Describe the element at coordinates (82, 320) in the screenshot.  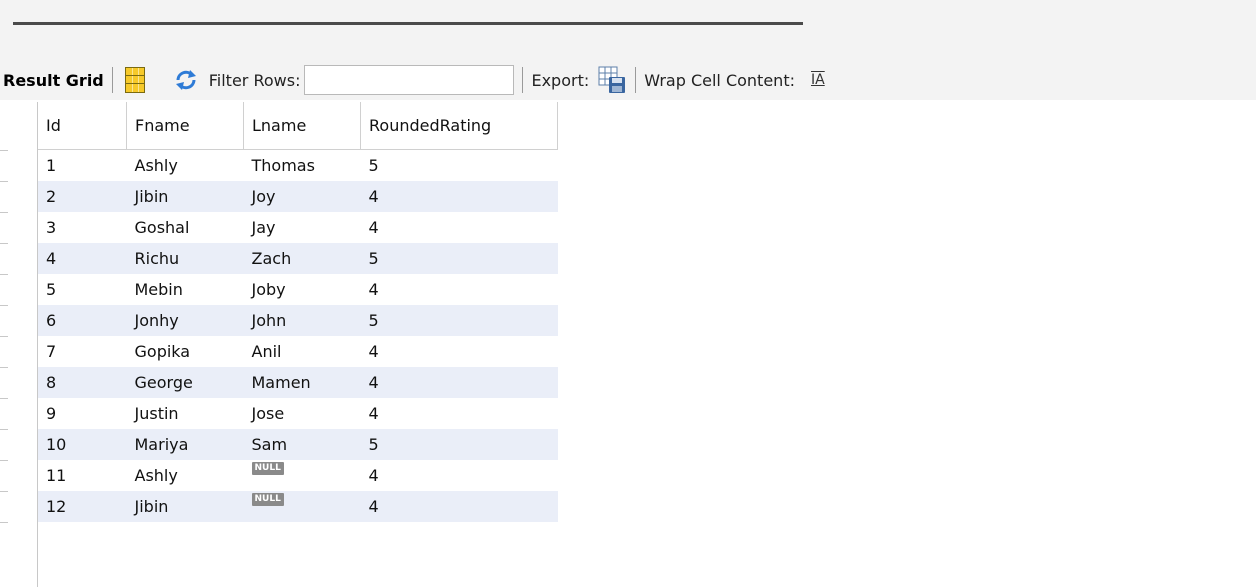
I see `cell-id: 6` at that location.